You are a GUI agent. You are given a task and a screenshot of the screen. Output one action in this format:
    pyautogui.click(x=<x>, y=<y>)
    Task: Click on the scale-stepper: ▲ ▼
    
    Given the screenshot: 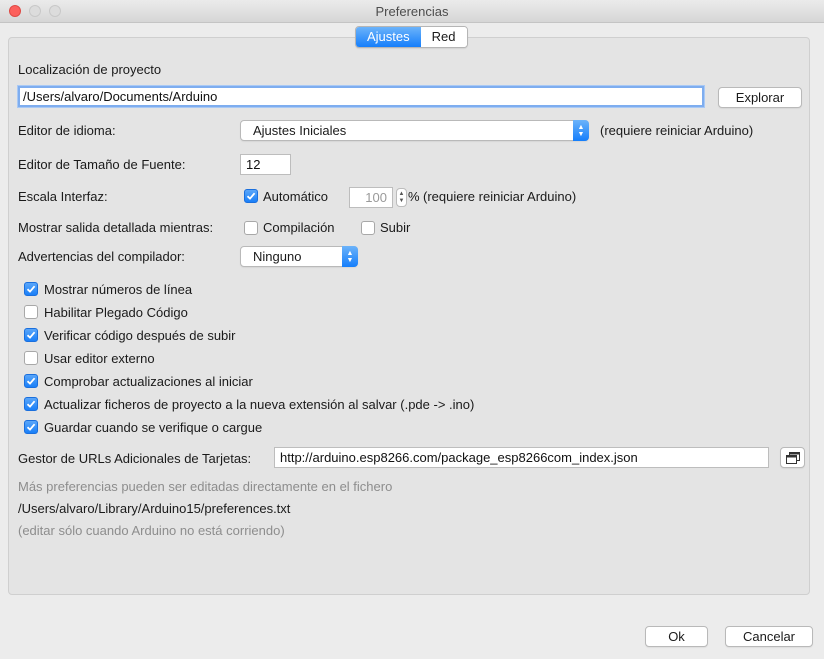 What is the action you would take?
    pyautogui.click(x=401, y=197)
    